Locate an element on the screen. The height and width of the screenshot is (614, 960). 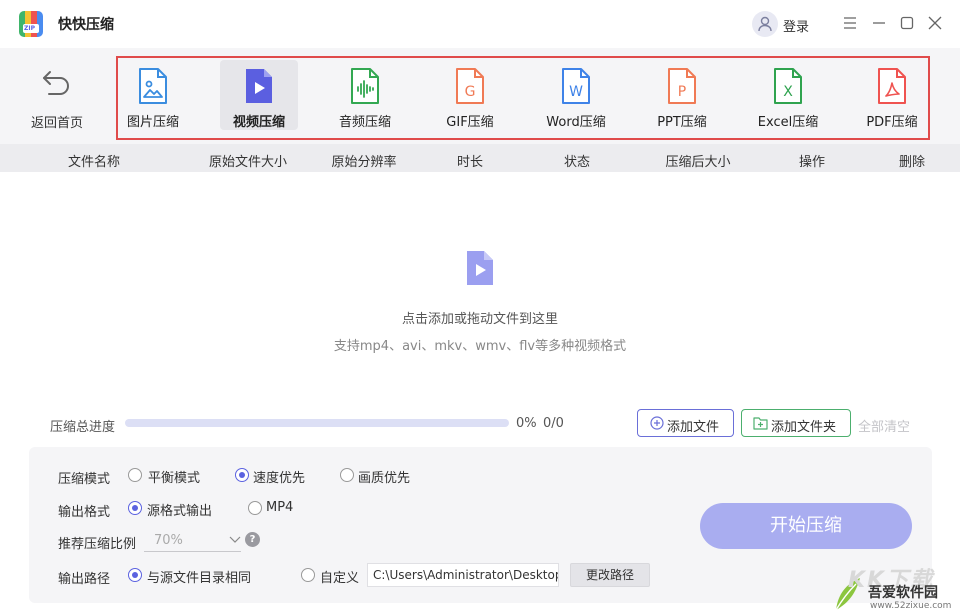
column-header: 原始文件大小 is located at coordinates (248, 162).